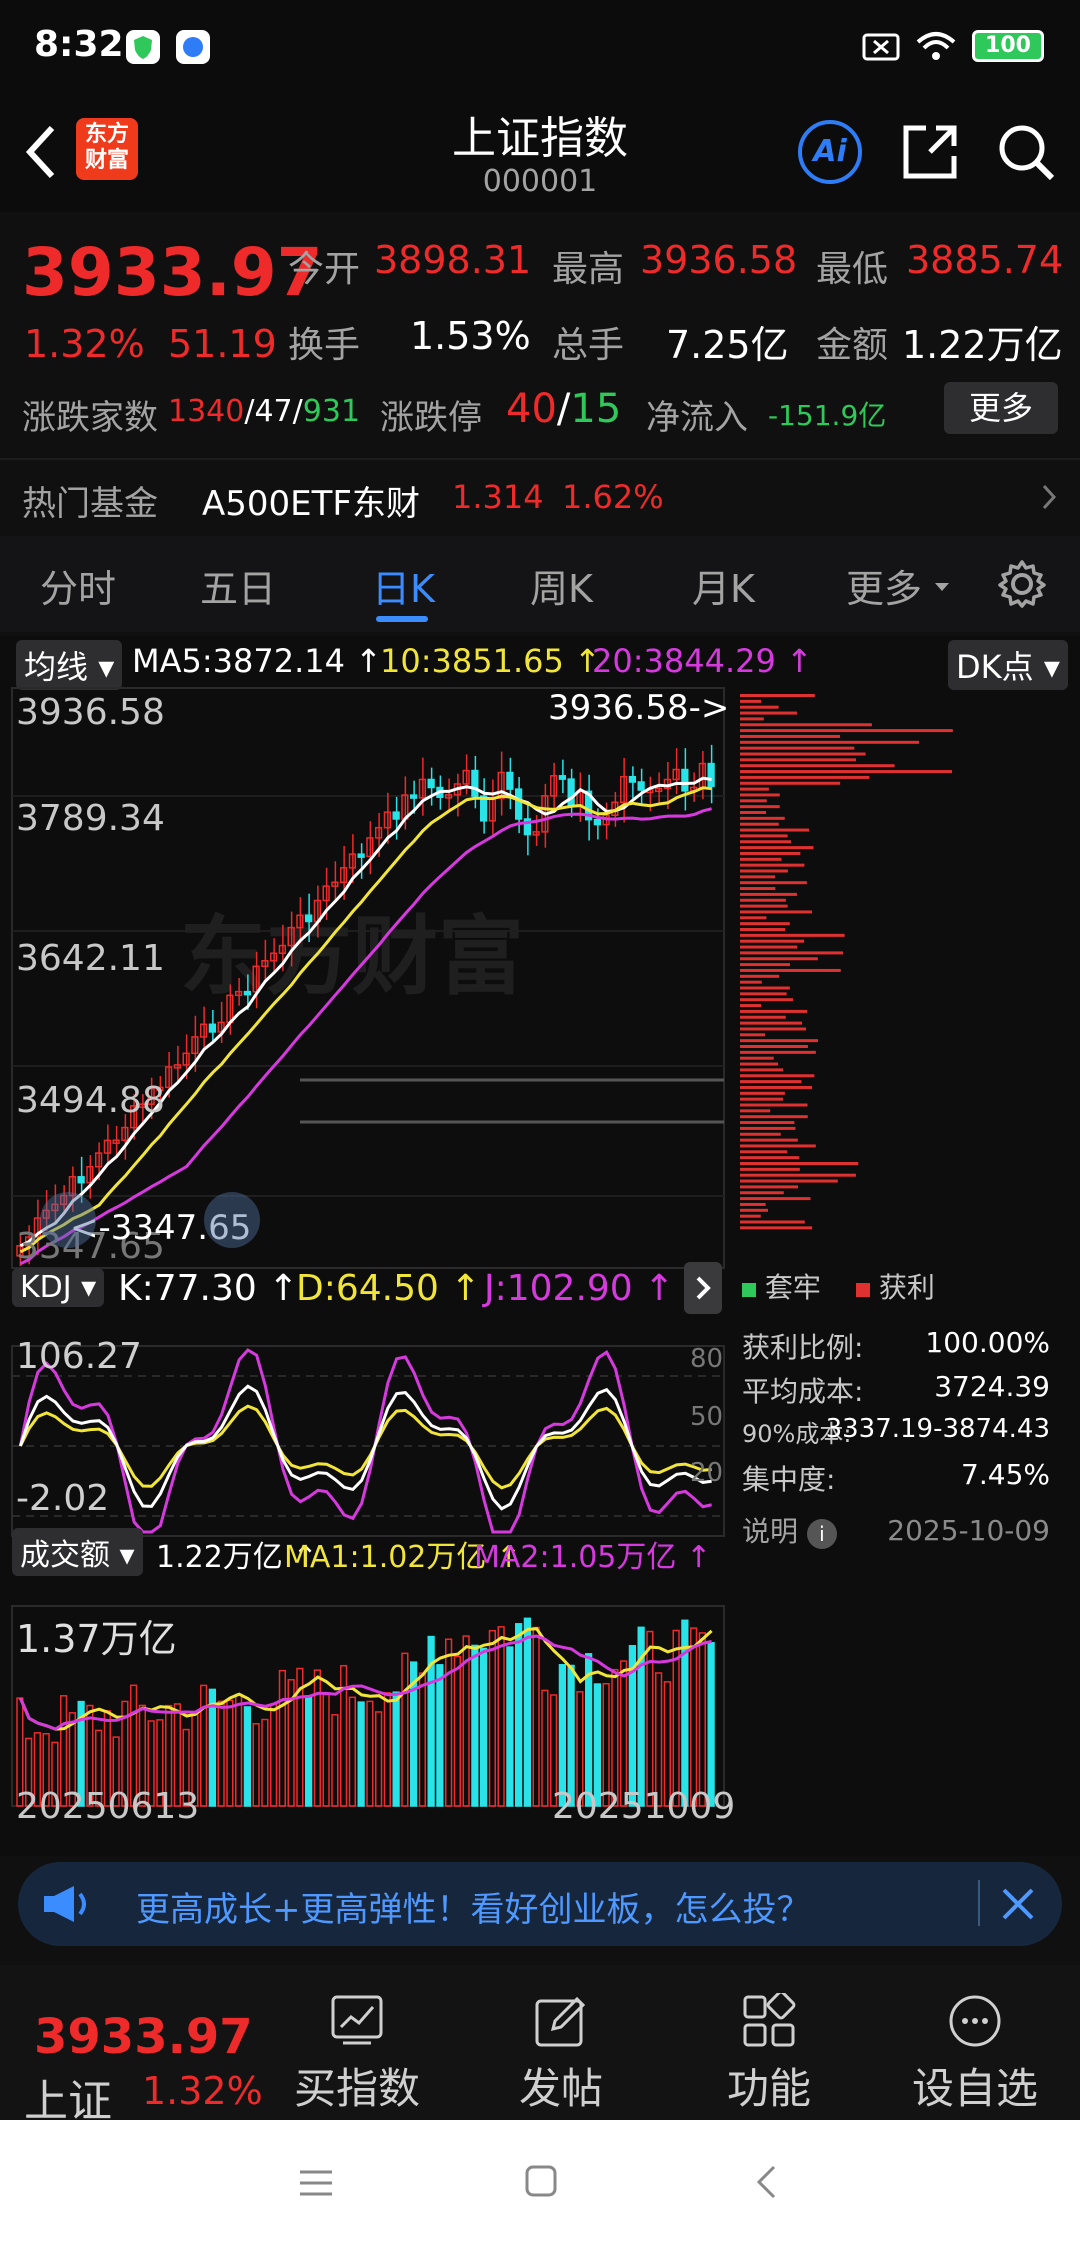  I want to click on tab-intraday: 分时, so click(78, 585).